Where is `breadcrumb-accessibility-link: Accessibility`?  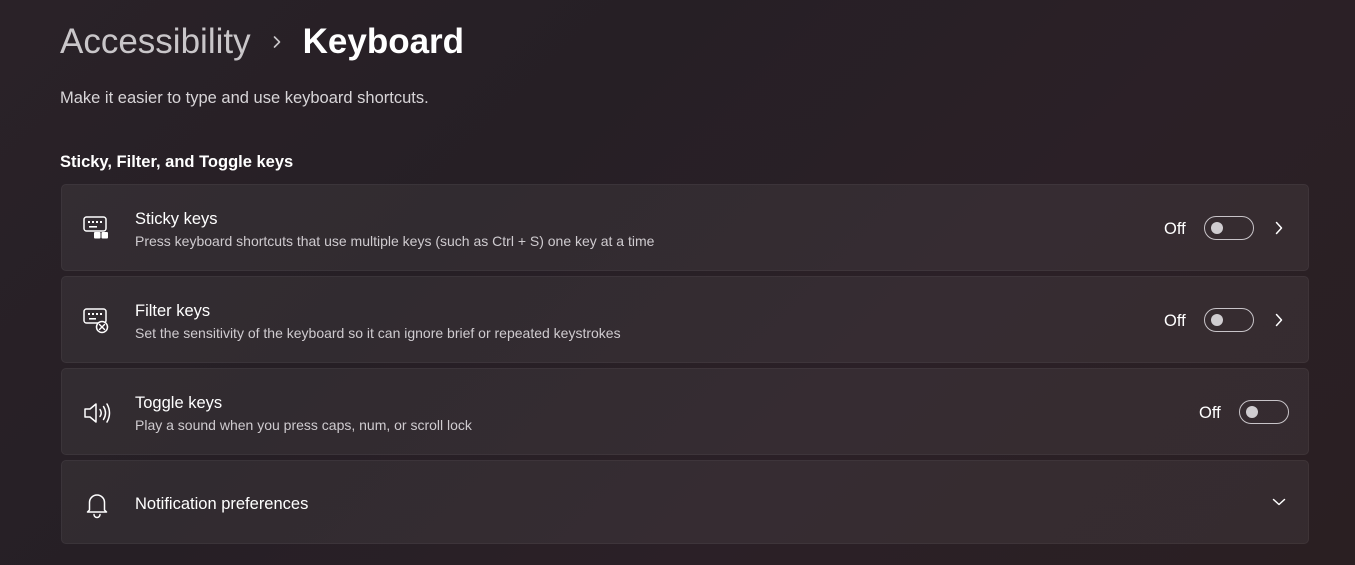 breadcrumb-accessibility-link: Accessibility is located at coordinates (155, 42).